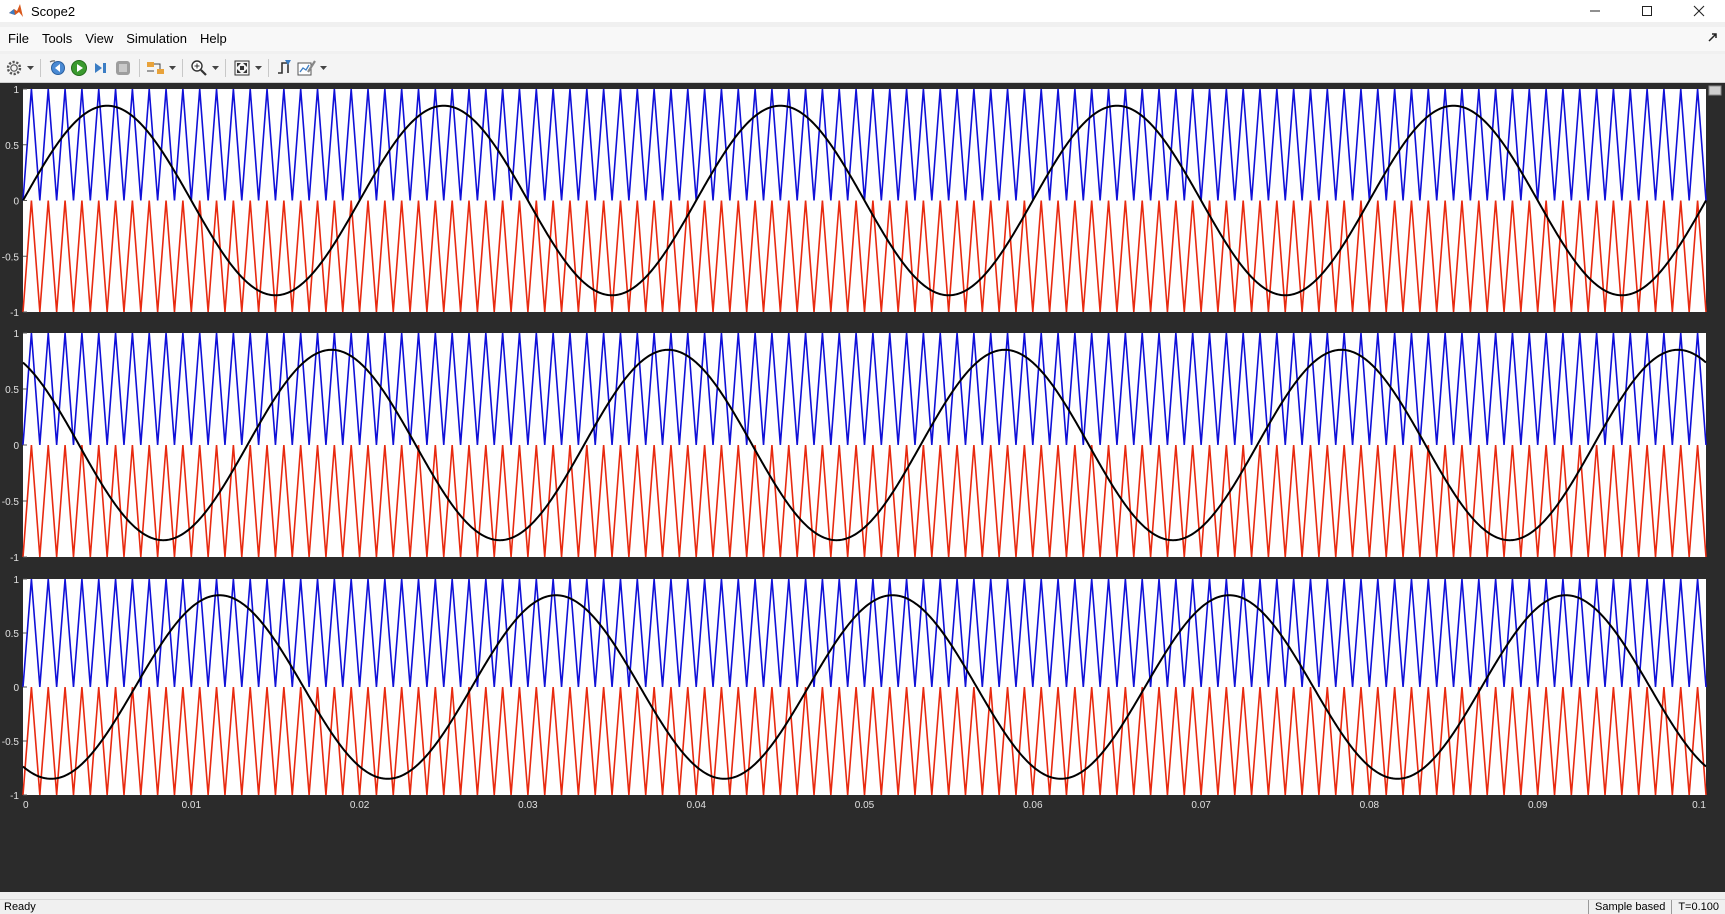 The height and width of the screenshot is (914, 1725). I want to click on sample-mode-status: Sample based, so click(1629, 907).